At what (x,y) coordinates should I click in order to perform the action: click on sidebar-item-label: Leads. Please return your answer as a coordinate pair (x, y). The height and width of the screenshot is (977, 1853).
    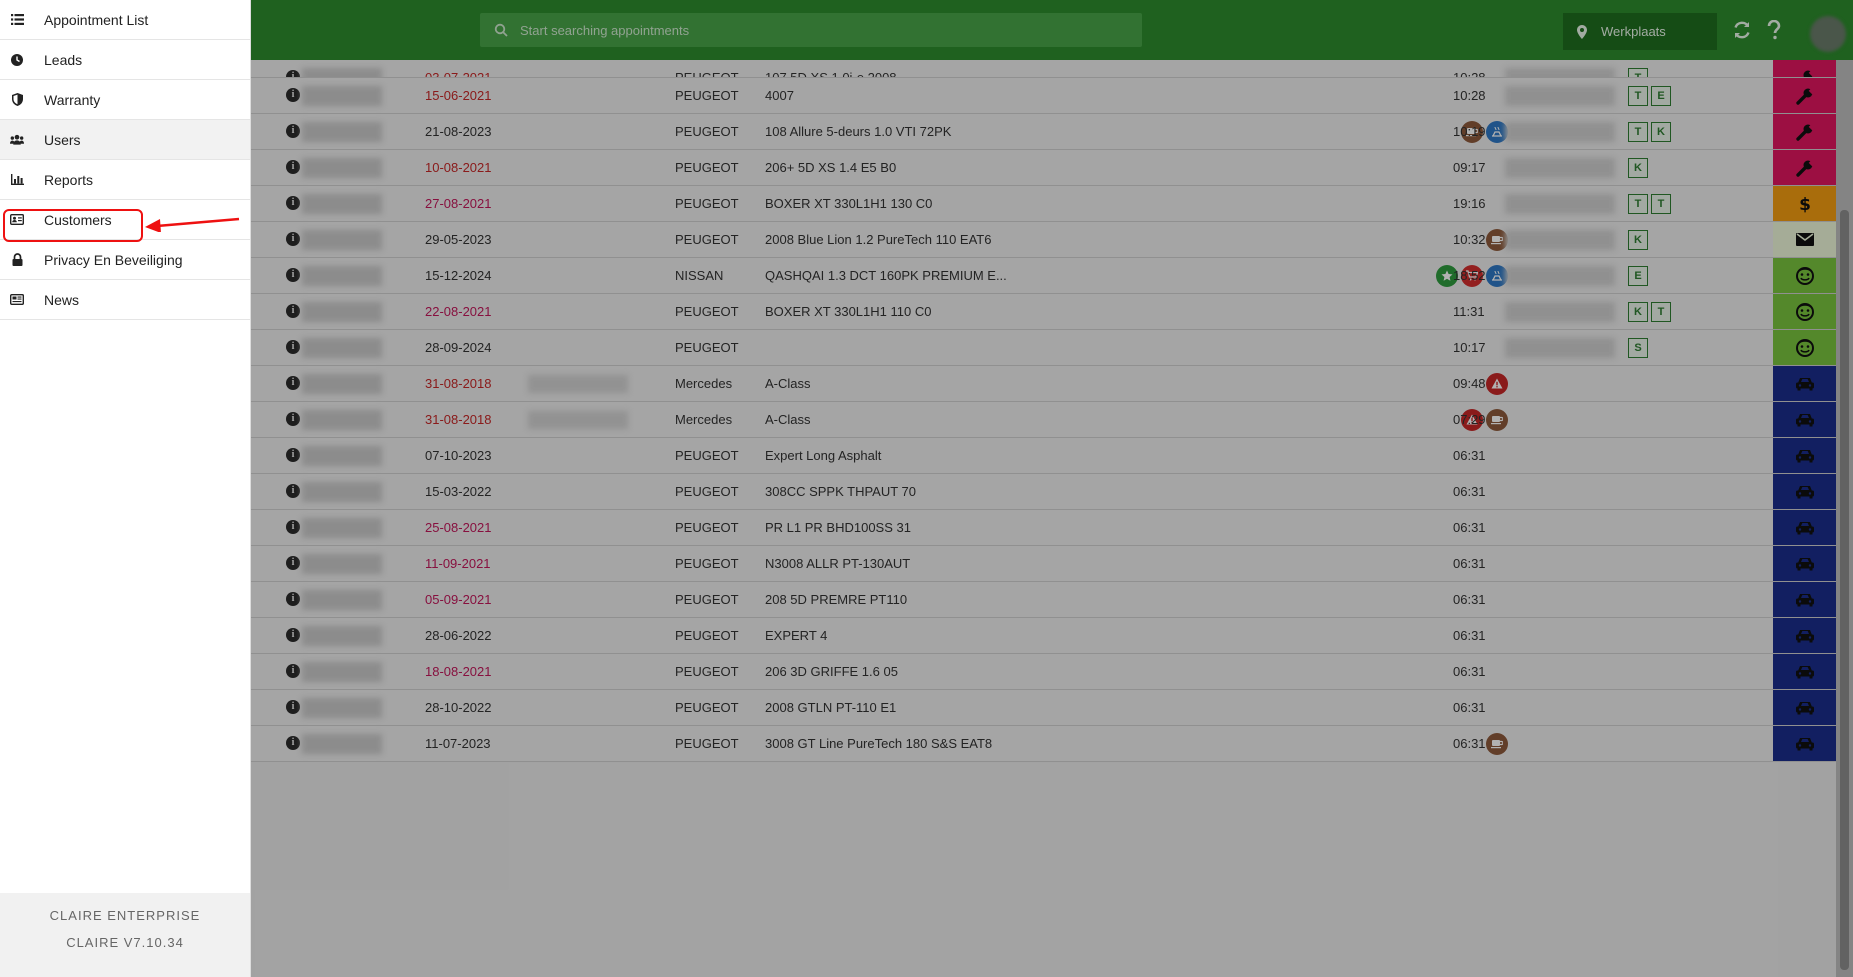
    Looking at the image, I should click on (63, 59).